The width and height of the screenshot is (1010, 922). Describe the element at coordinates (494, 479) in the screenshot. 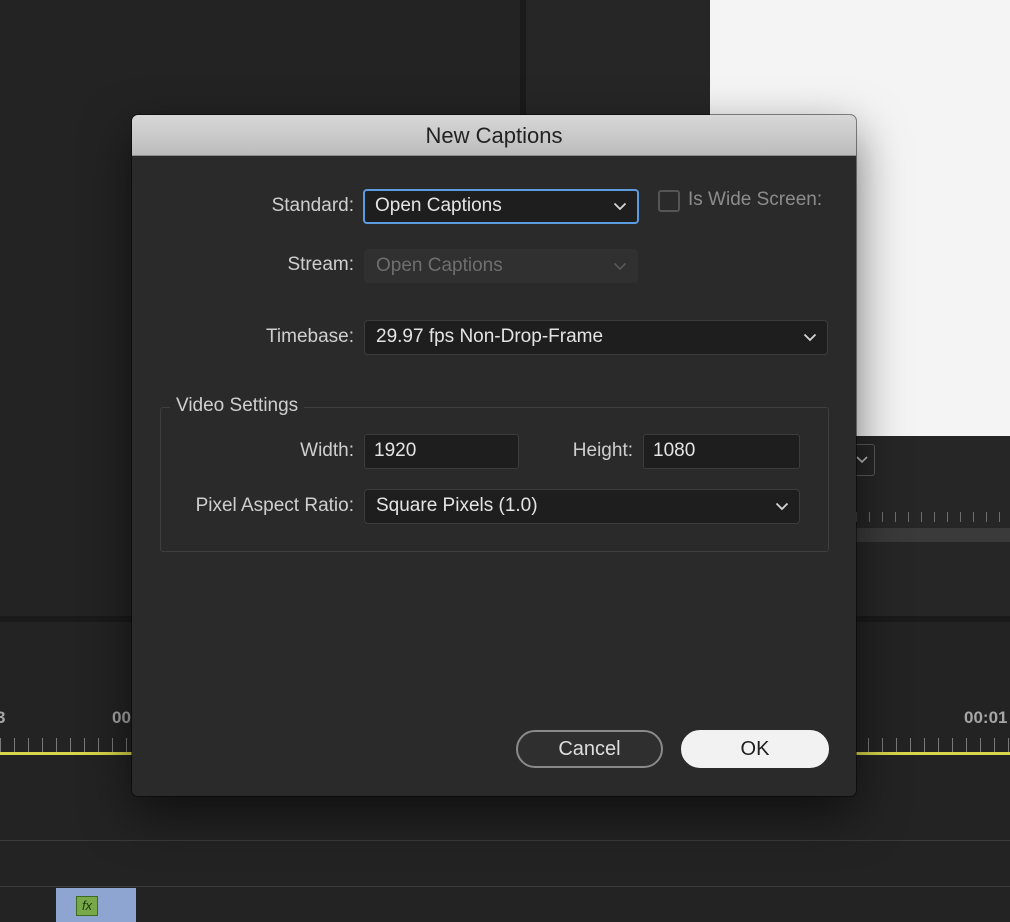

I see `video-settings-group` at that location.